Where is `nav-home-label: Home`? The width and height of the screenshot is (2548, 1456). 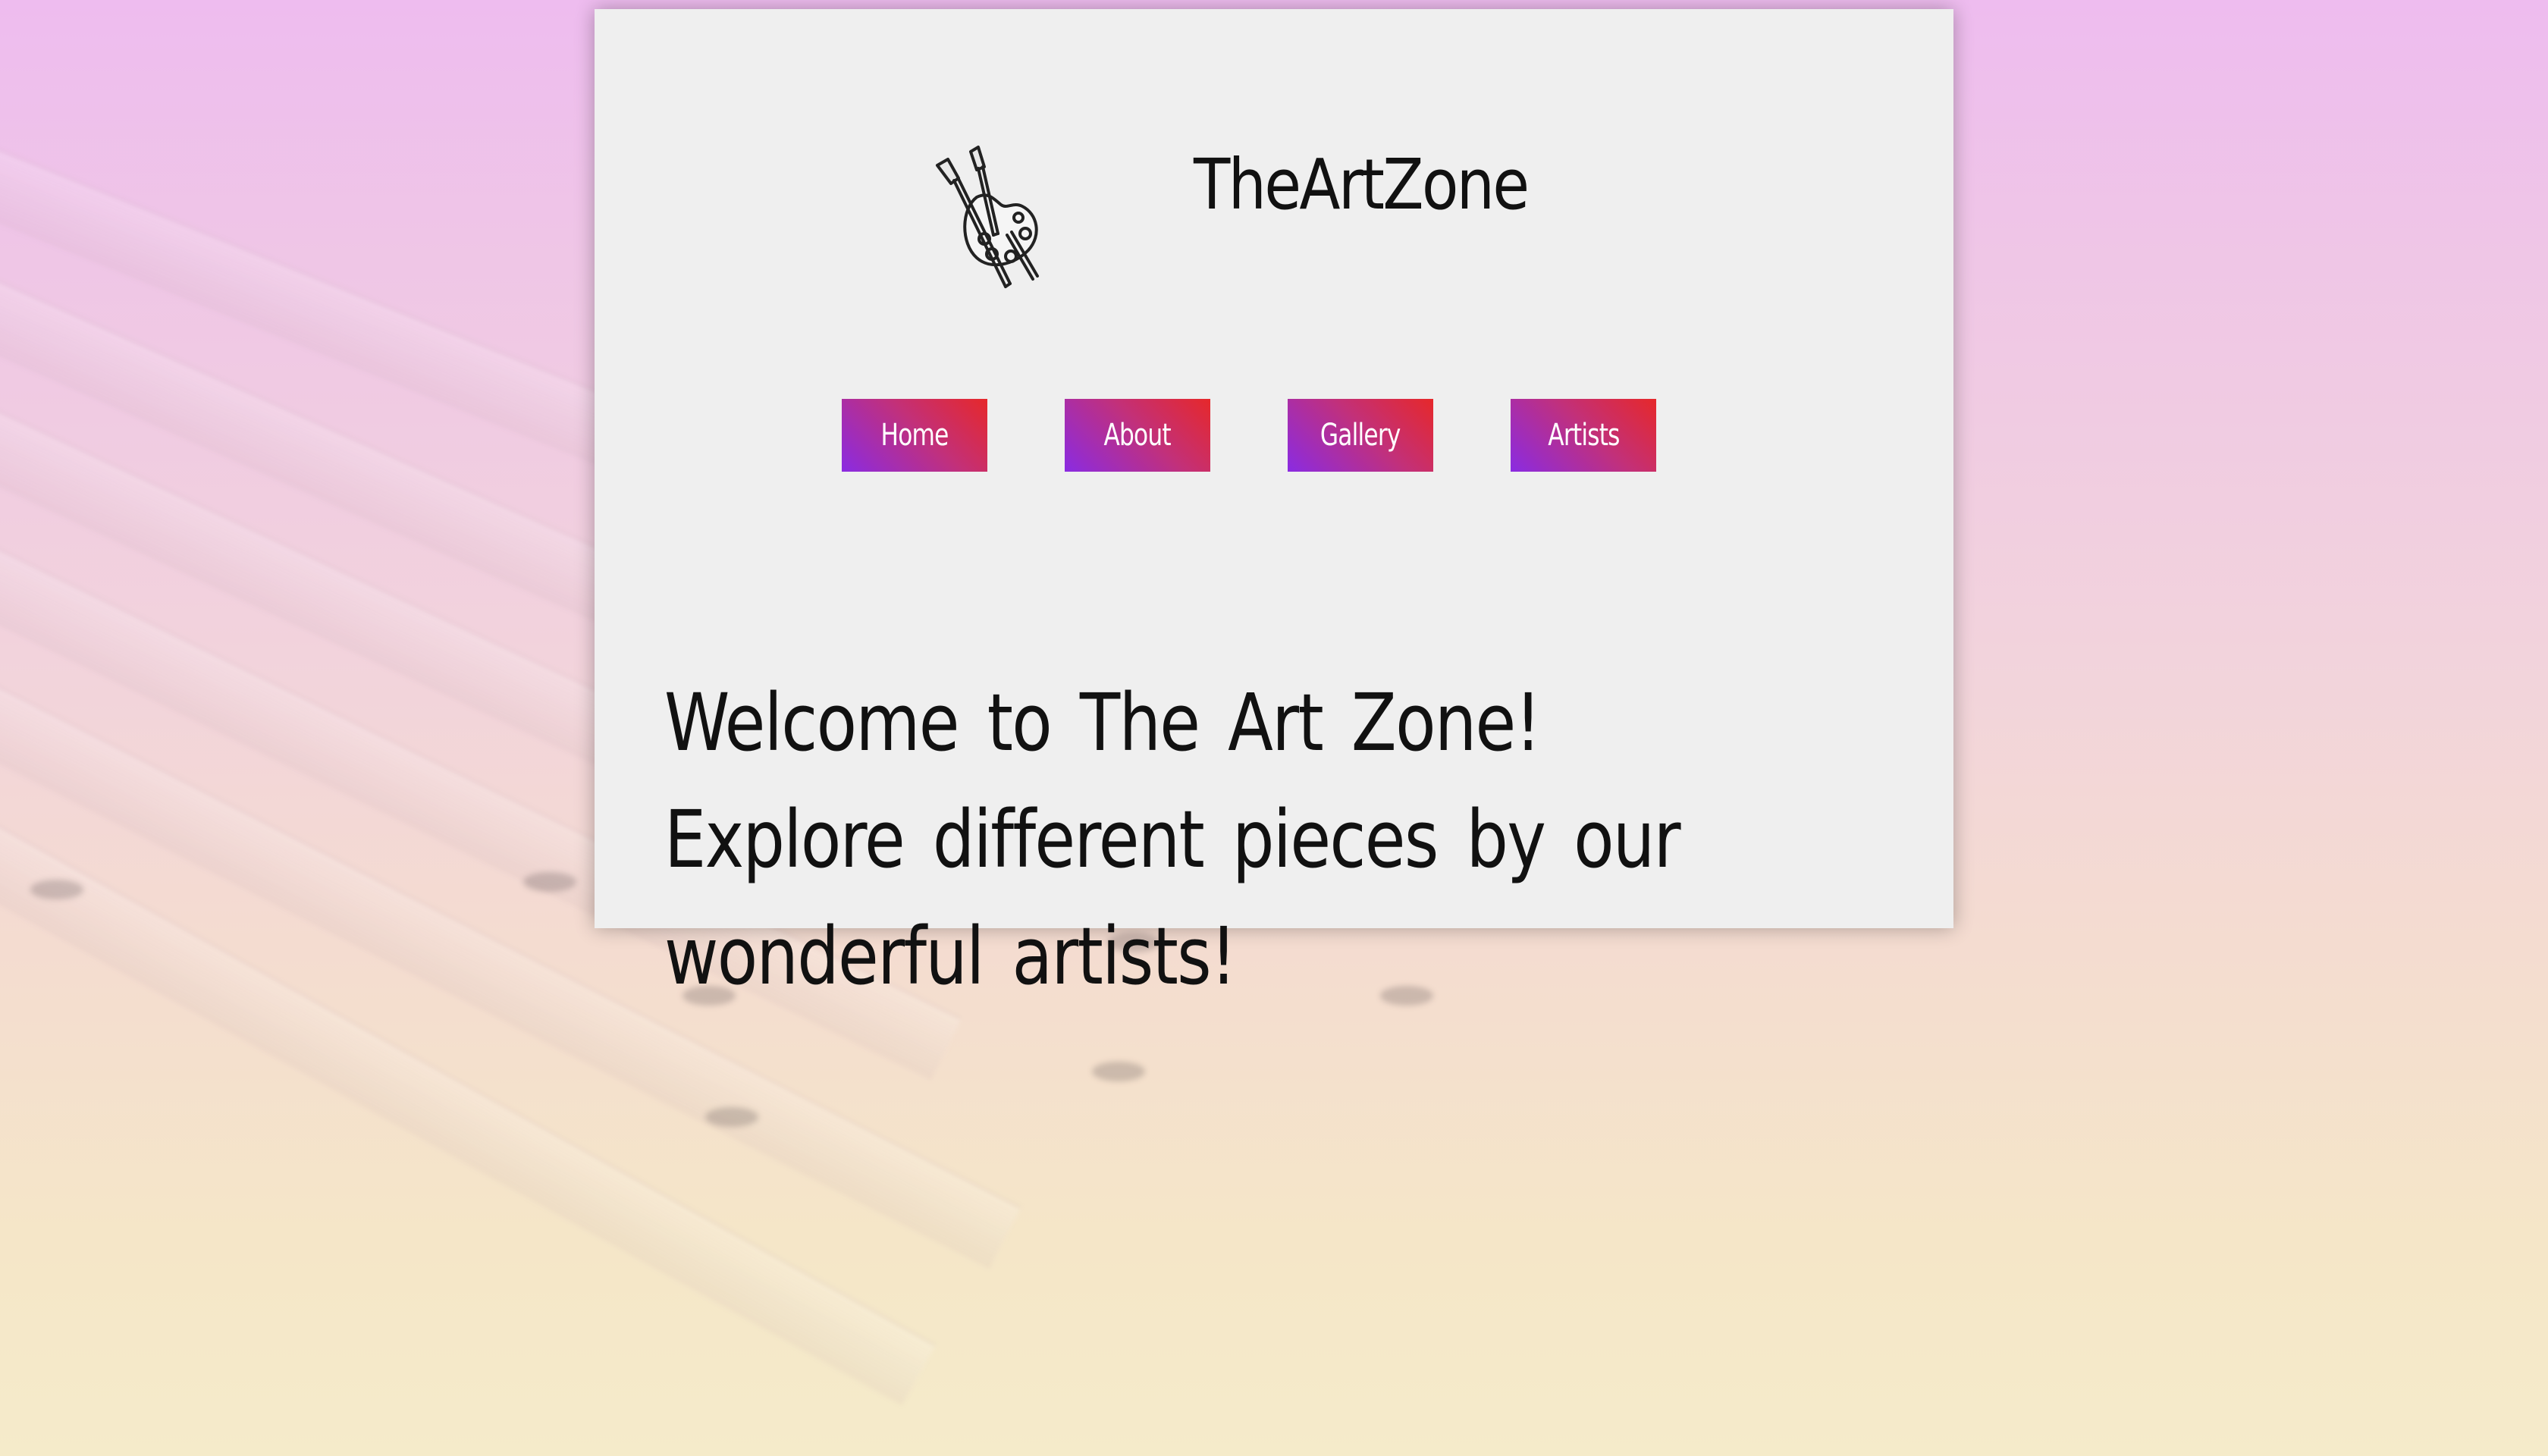
nav-home-label: Home is located at coordinates (914, 435).